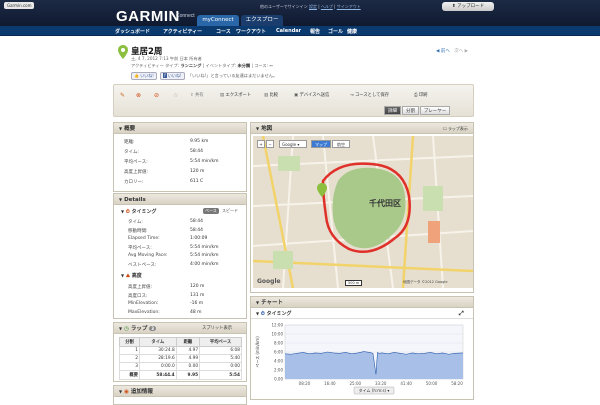 This screenshot has width=600, height=405. Describe the element at coordinates (217, 328) in the screenshot. I see `split-view-link: スプリット表示` at that location.